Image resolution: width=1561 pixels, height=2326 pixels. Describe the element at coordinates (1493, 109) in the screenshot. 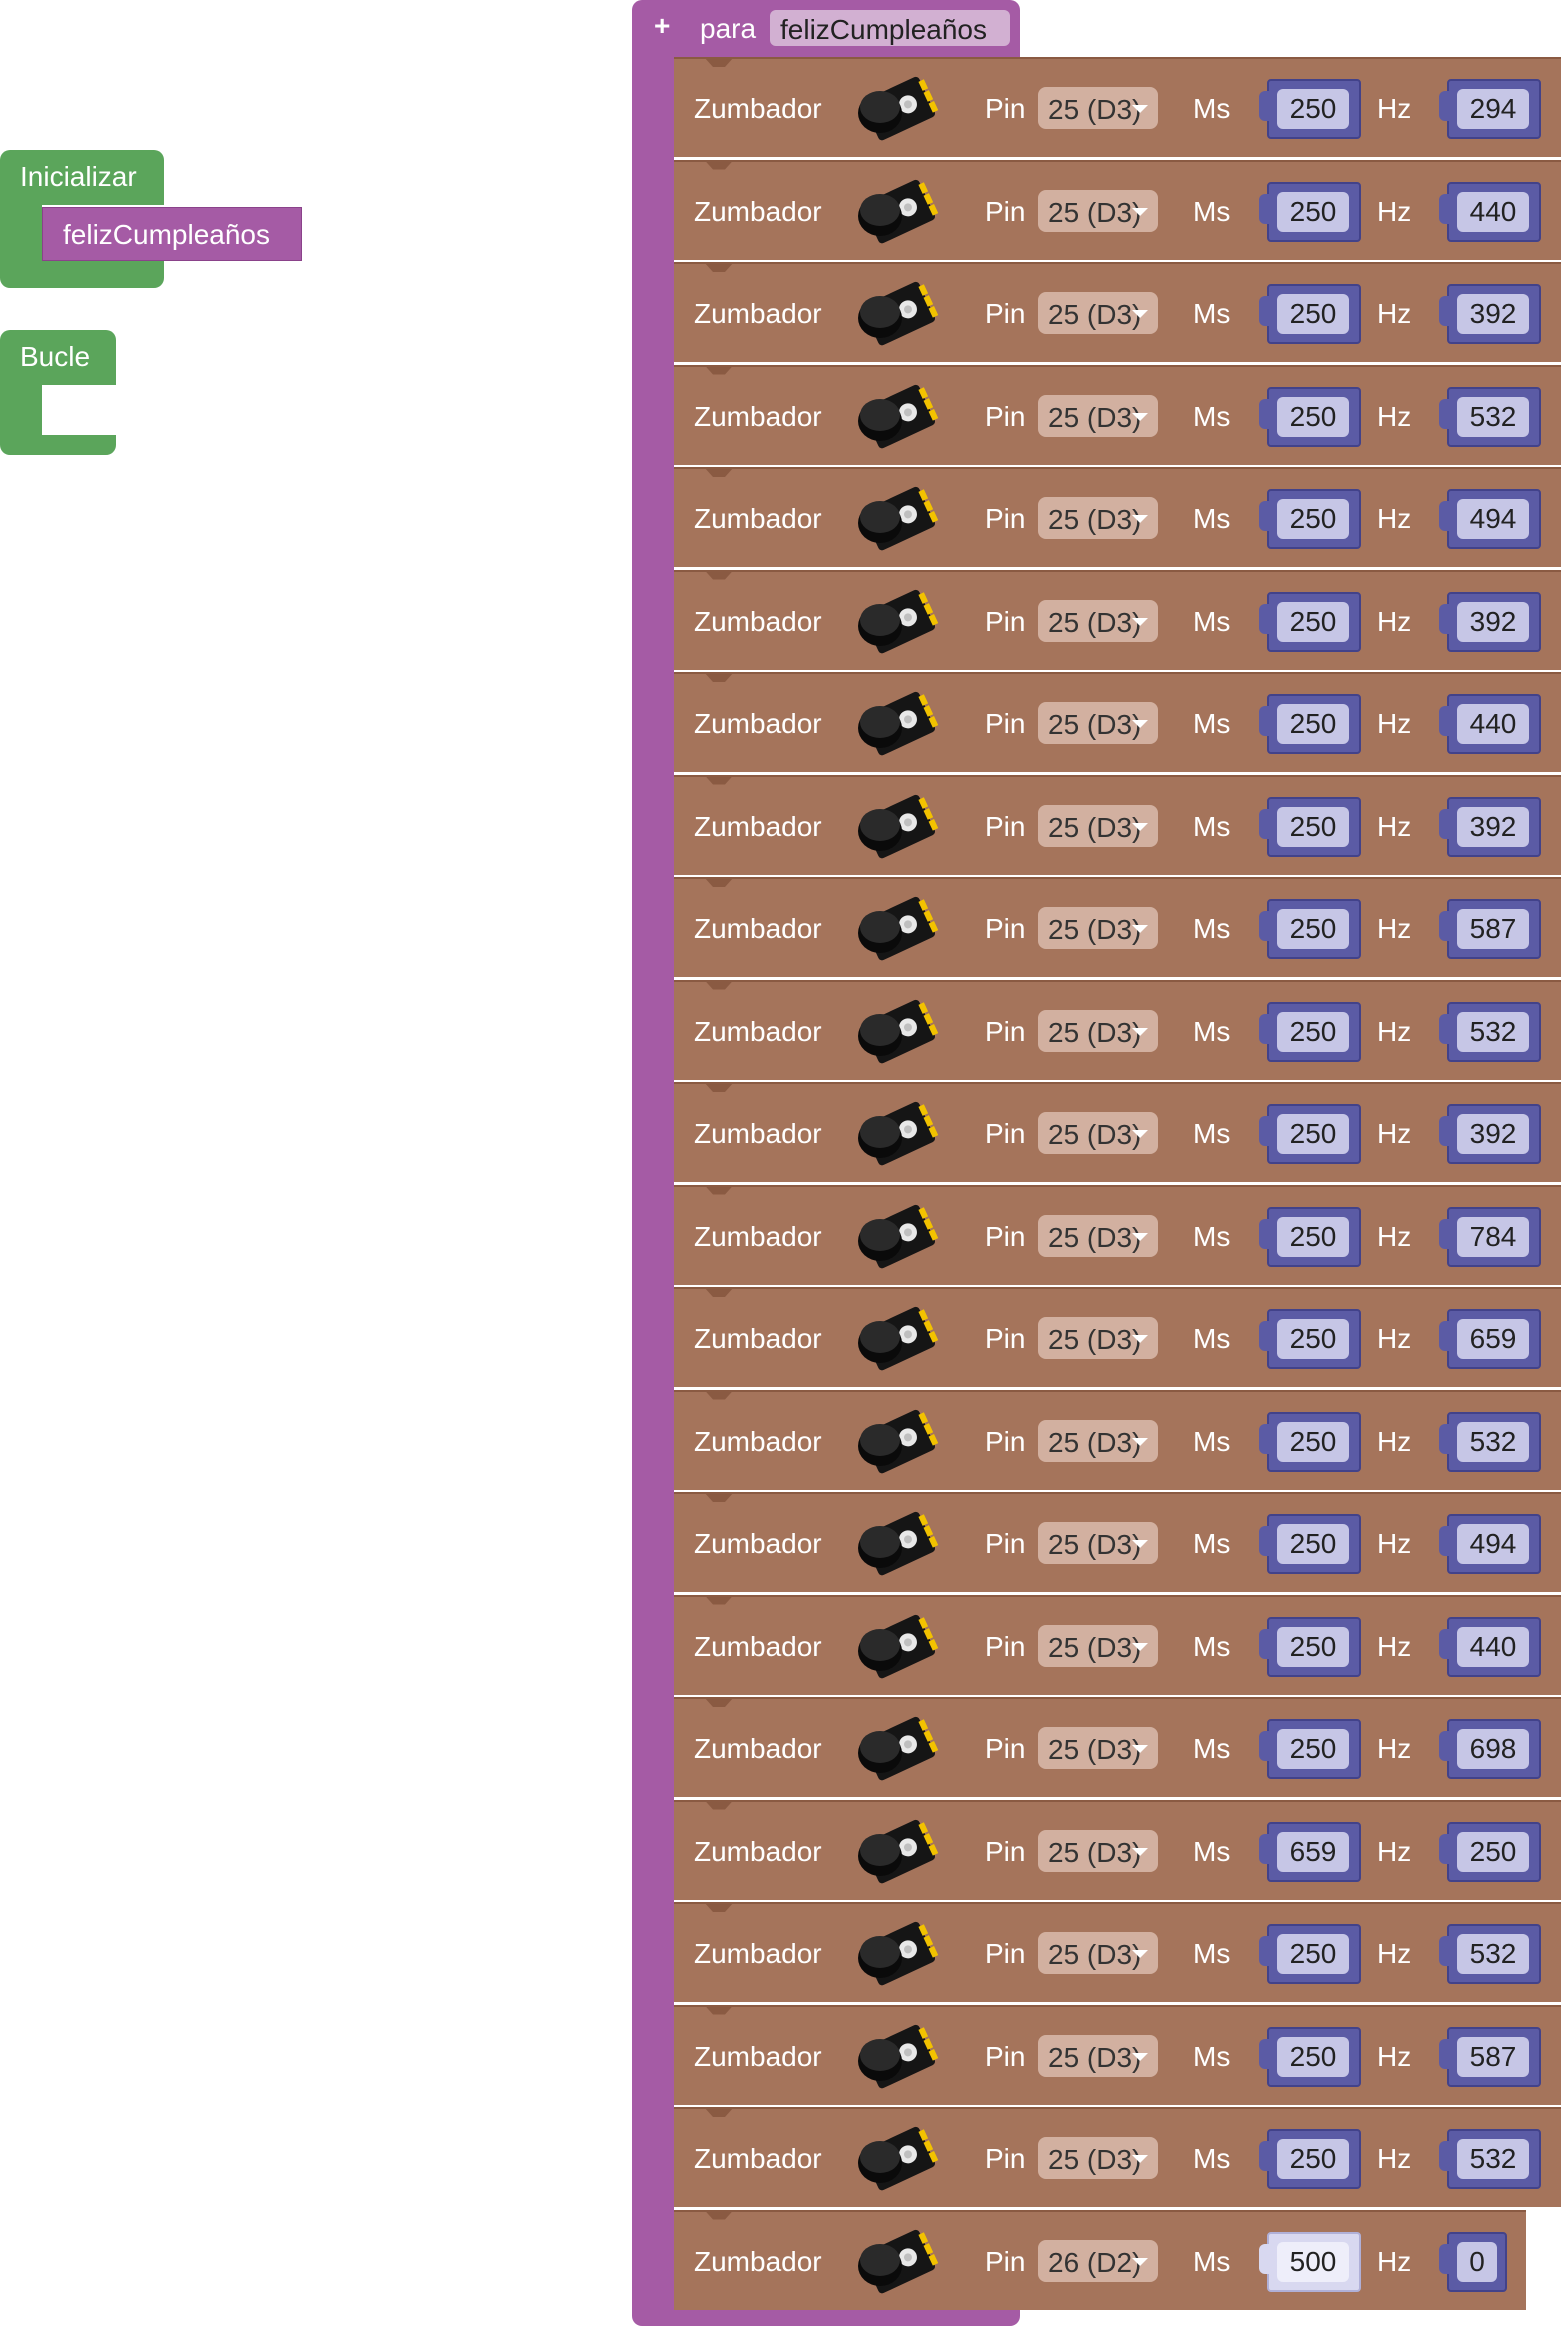

I see `hz-input: 294` at that location.